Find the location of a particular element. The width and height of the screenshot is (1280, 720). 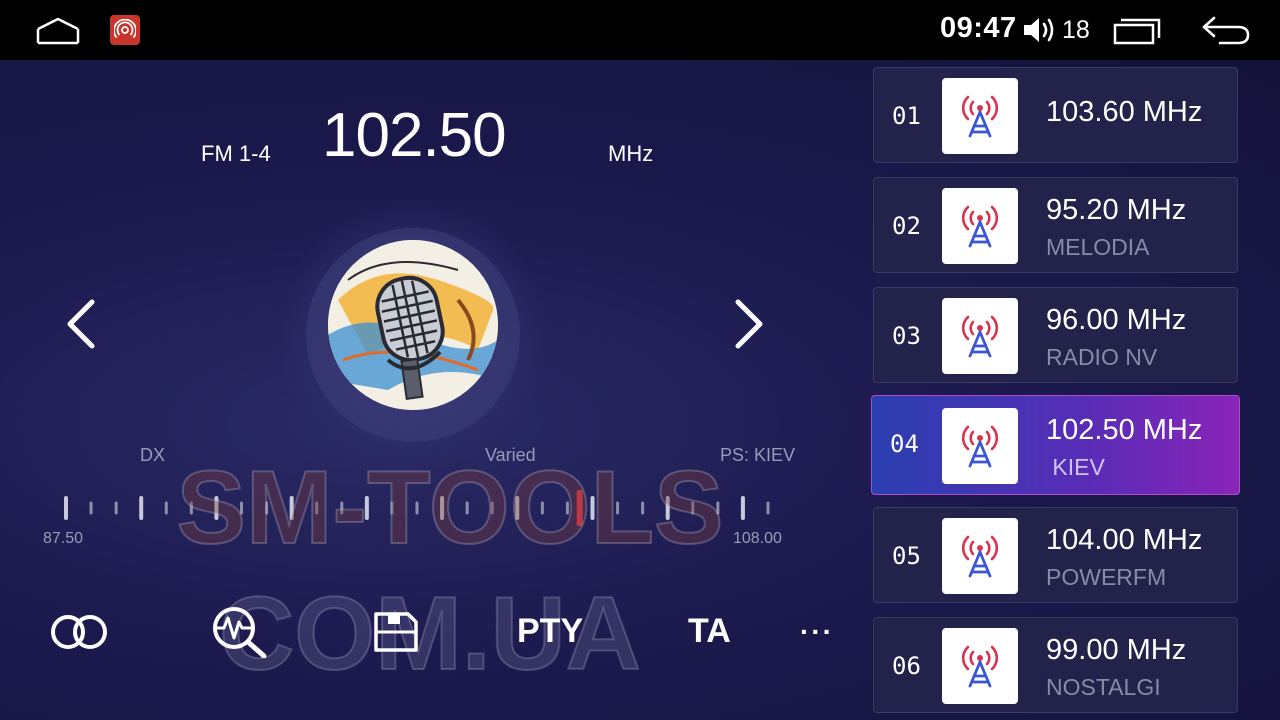

preset-number: 02 is located at coordinates (906, 226).